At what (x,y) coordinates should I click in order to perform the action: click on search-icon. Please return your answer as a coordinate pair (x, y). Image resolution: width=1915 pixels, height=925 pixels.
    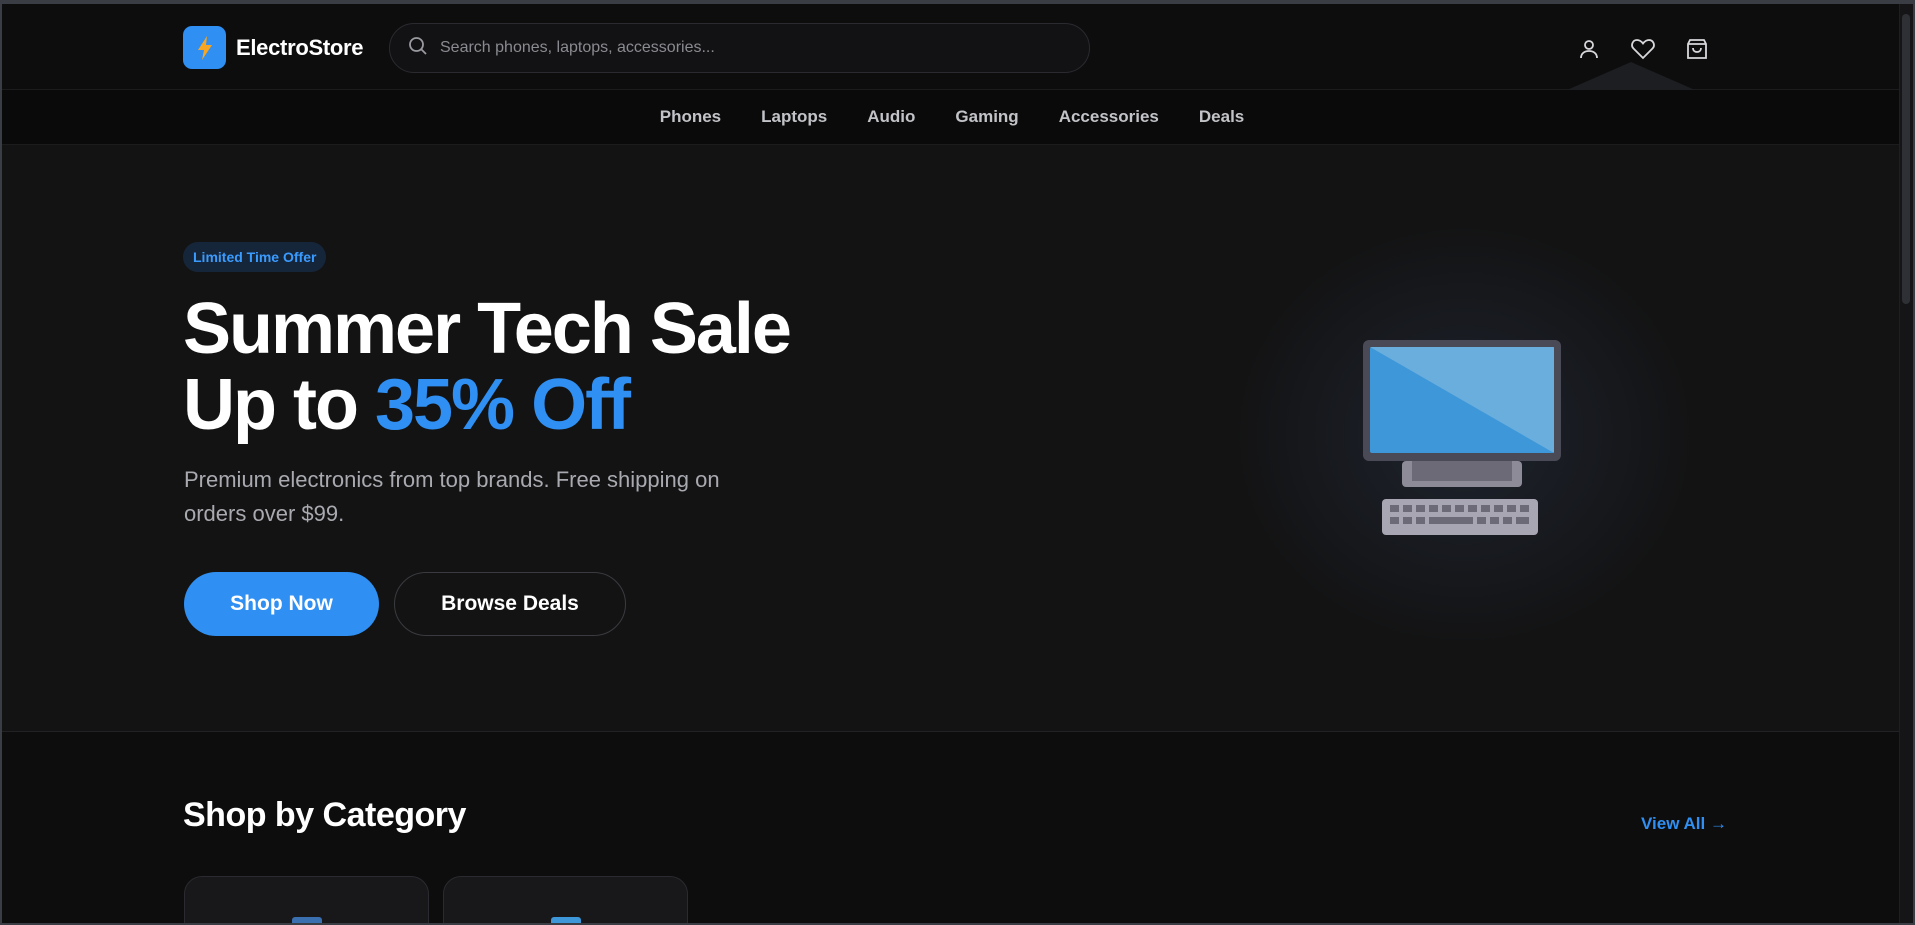
    Looking at the image, I should click on (418, 48).